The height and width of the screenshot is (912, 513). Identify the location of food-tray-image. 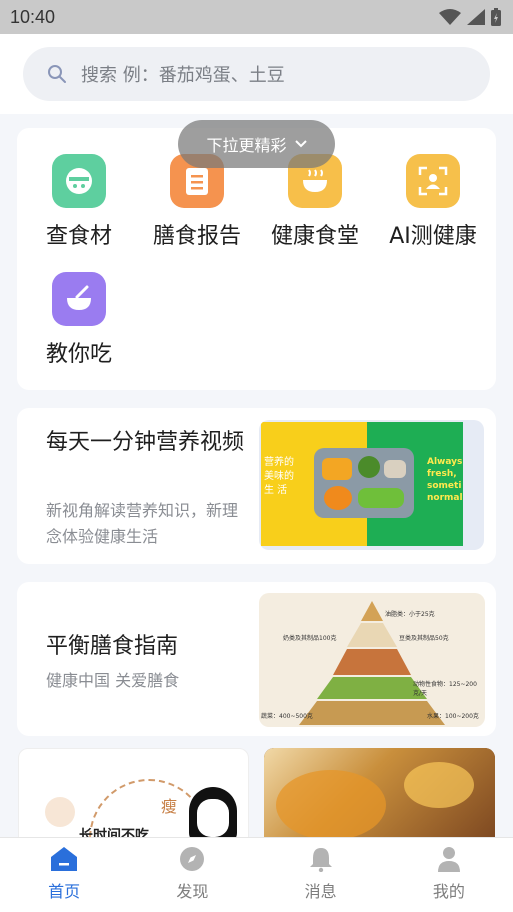
(364, 483).